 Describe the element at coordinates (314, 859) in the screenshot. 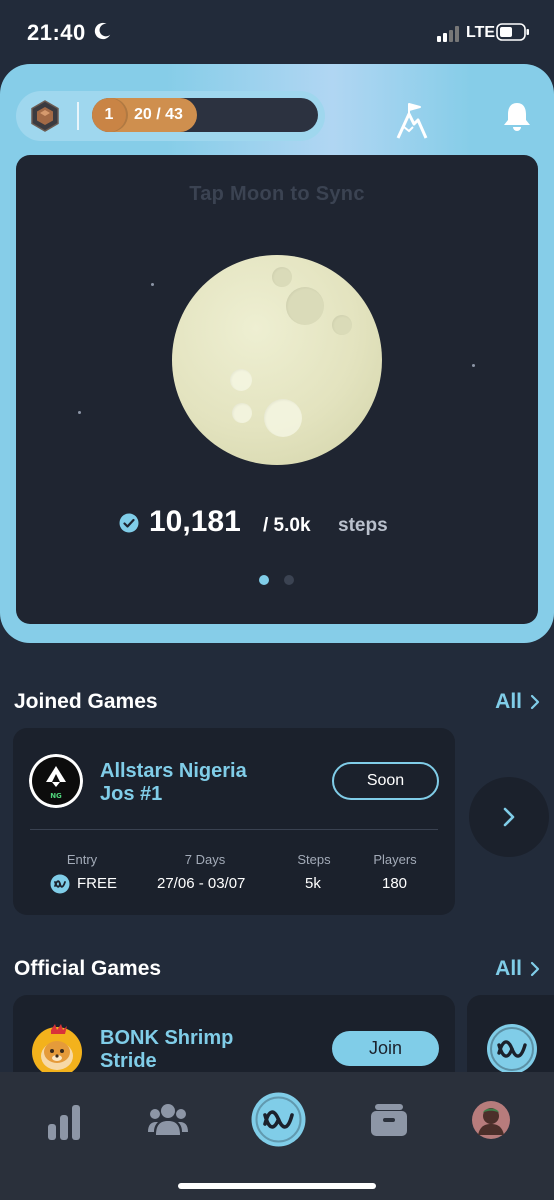

I see `stat-label-steps: Steps` at that location.